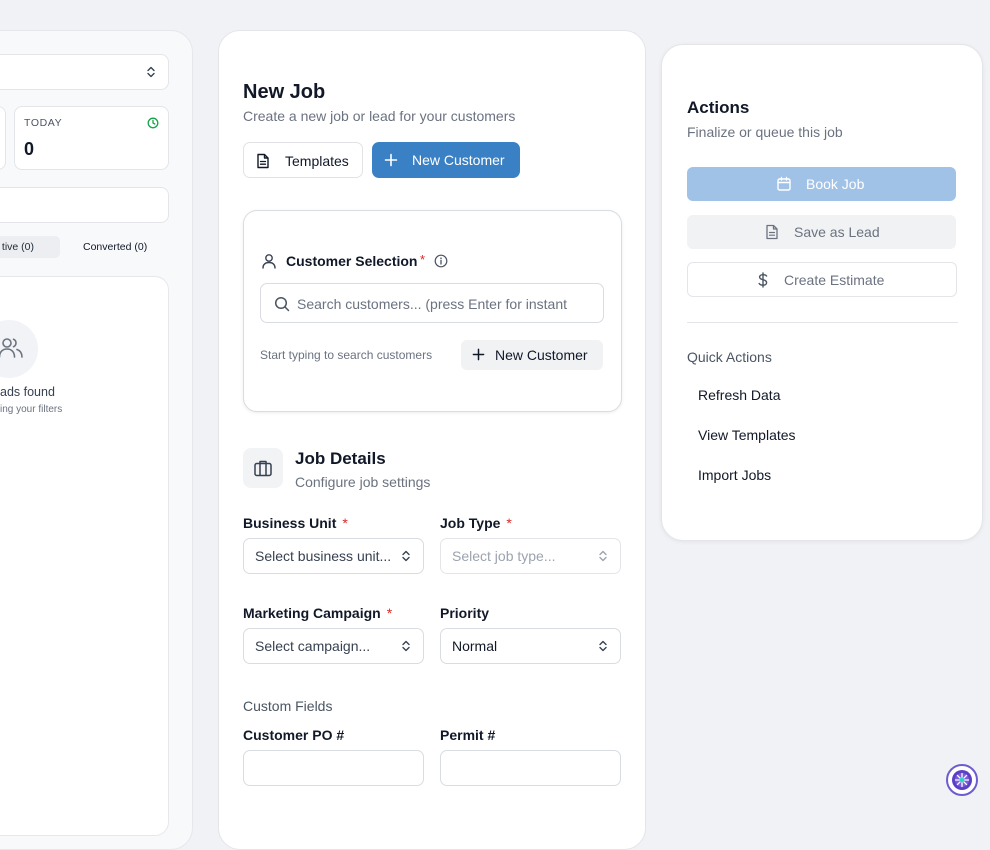  What do you see at coordinates (541, 355) in the screenshot?
I see `new-customer-inline-label: New Customer` at bounding box center [541, 355].